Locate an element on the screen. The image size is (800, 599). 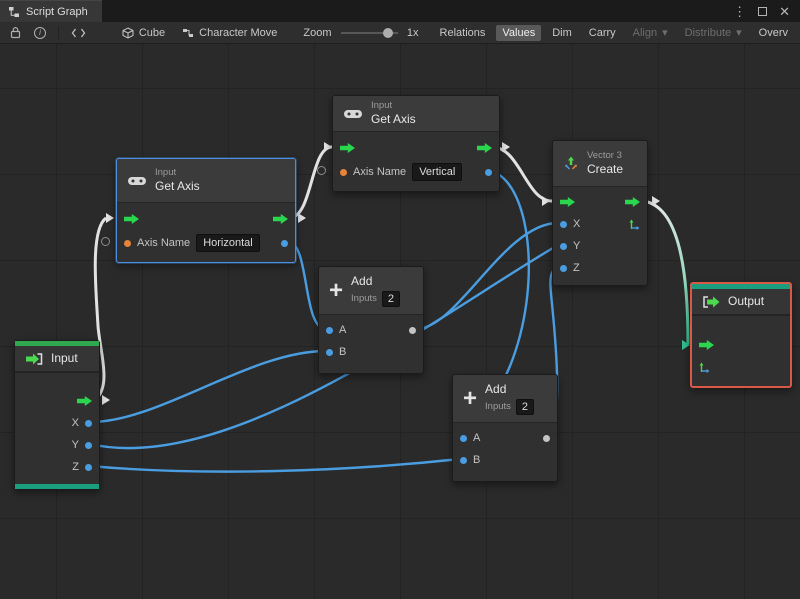
window-menu-icon: ⋮ is located at coordinates (739, 11).